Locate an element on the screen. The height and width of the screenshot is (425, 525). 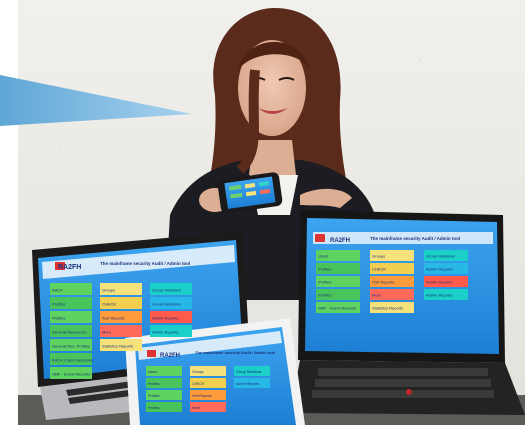
laptop_left-tile-label: SMF - Event Records is located at coordinates (71, 373).